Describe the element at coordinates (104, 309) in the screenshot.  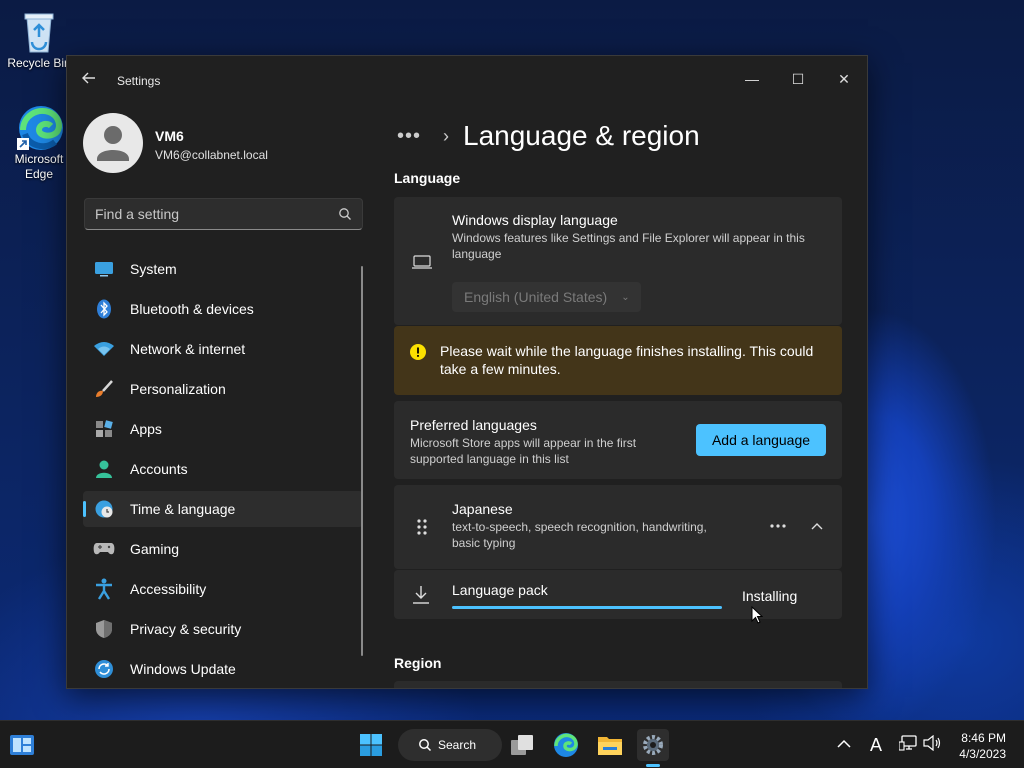
I see `bluetooth-icon` at that location.